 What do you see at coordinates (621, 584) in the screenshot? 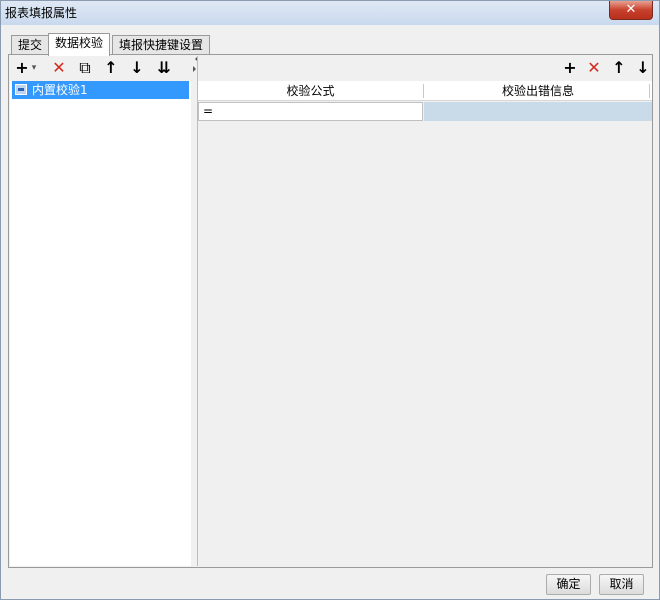
I see `cancel-button: 取消` at bounding box center [621, 584].